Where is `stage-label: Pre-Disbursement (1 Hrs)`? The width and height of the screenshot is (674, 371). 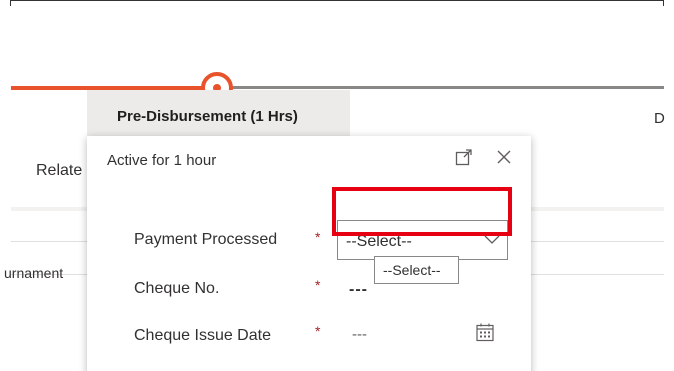
stage-label: Pre-Disbursement (1 Hrs) is located at coordinates (207, 116).